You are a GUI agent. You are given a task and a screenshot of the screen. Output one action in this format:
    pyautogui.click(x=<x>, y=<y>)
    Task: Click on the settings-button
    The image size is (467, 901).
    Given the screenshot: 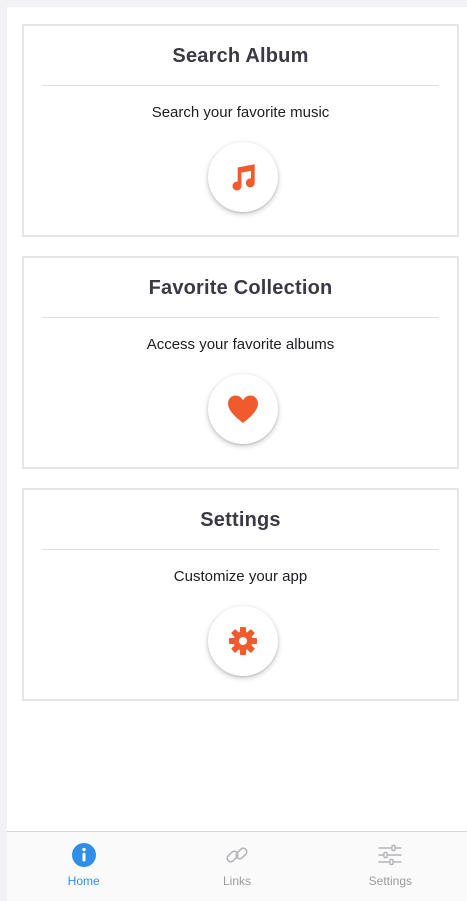 What is the action you would take?
    pyautogui.click(x=243, y=641)
    